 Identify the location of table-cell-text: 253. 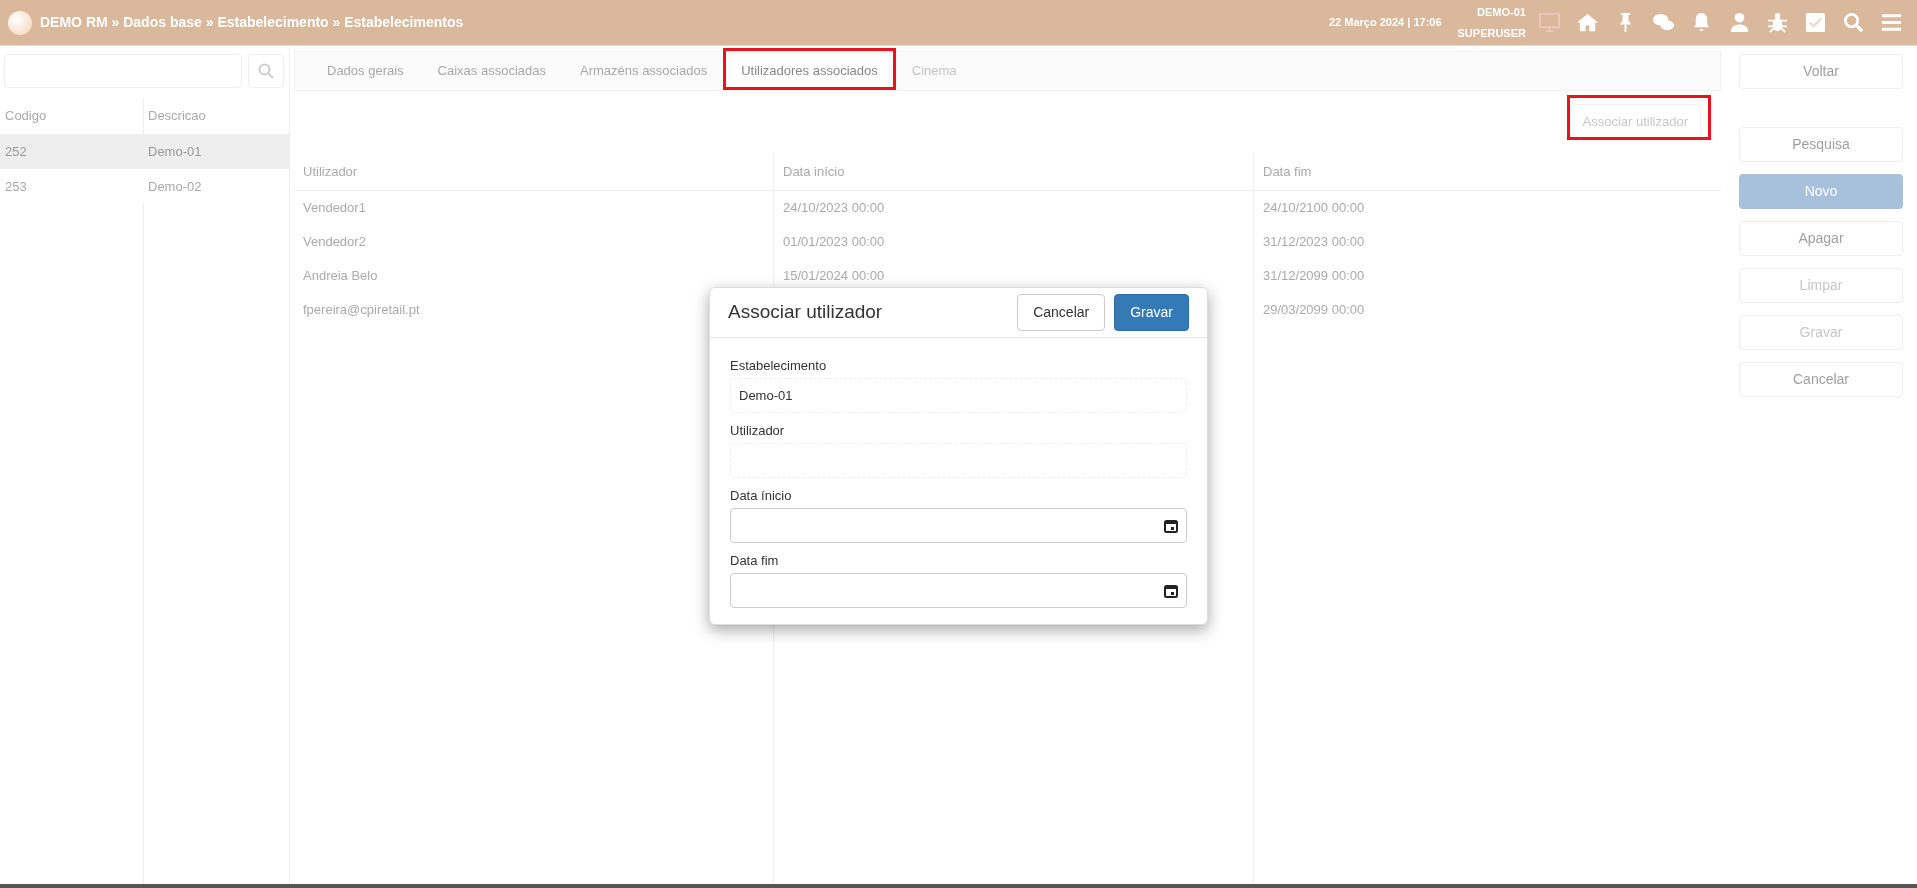
(16, 186).